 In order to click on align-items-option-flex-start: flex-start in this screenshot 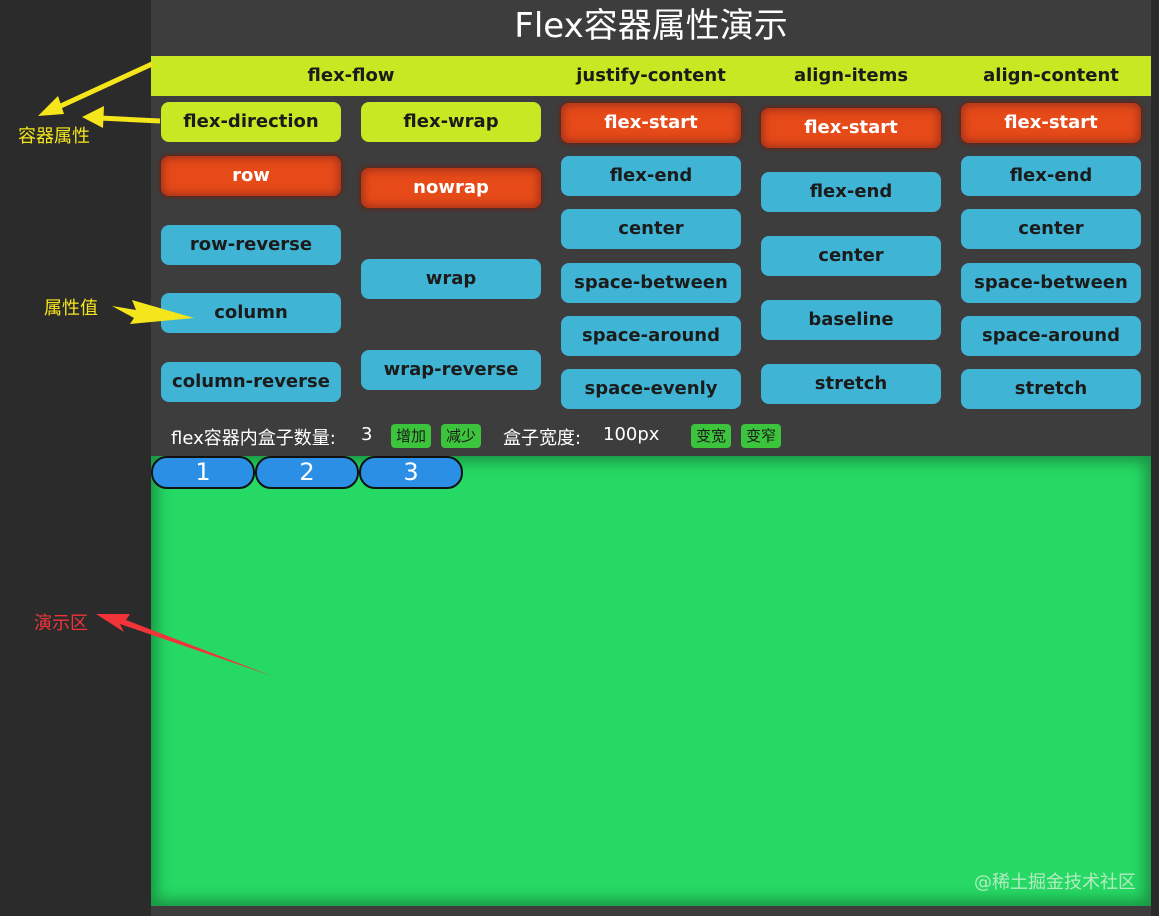, I will do `click(851, 128)`.